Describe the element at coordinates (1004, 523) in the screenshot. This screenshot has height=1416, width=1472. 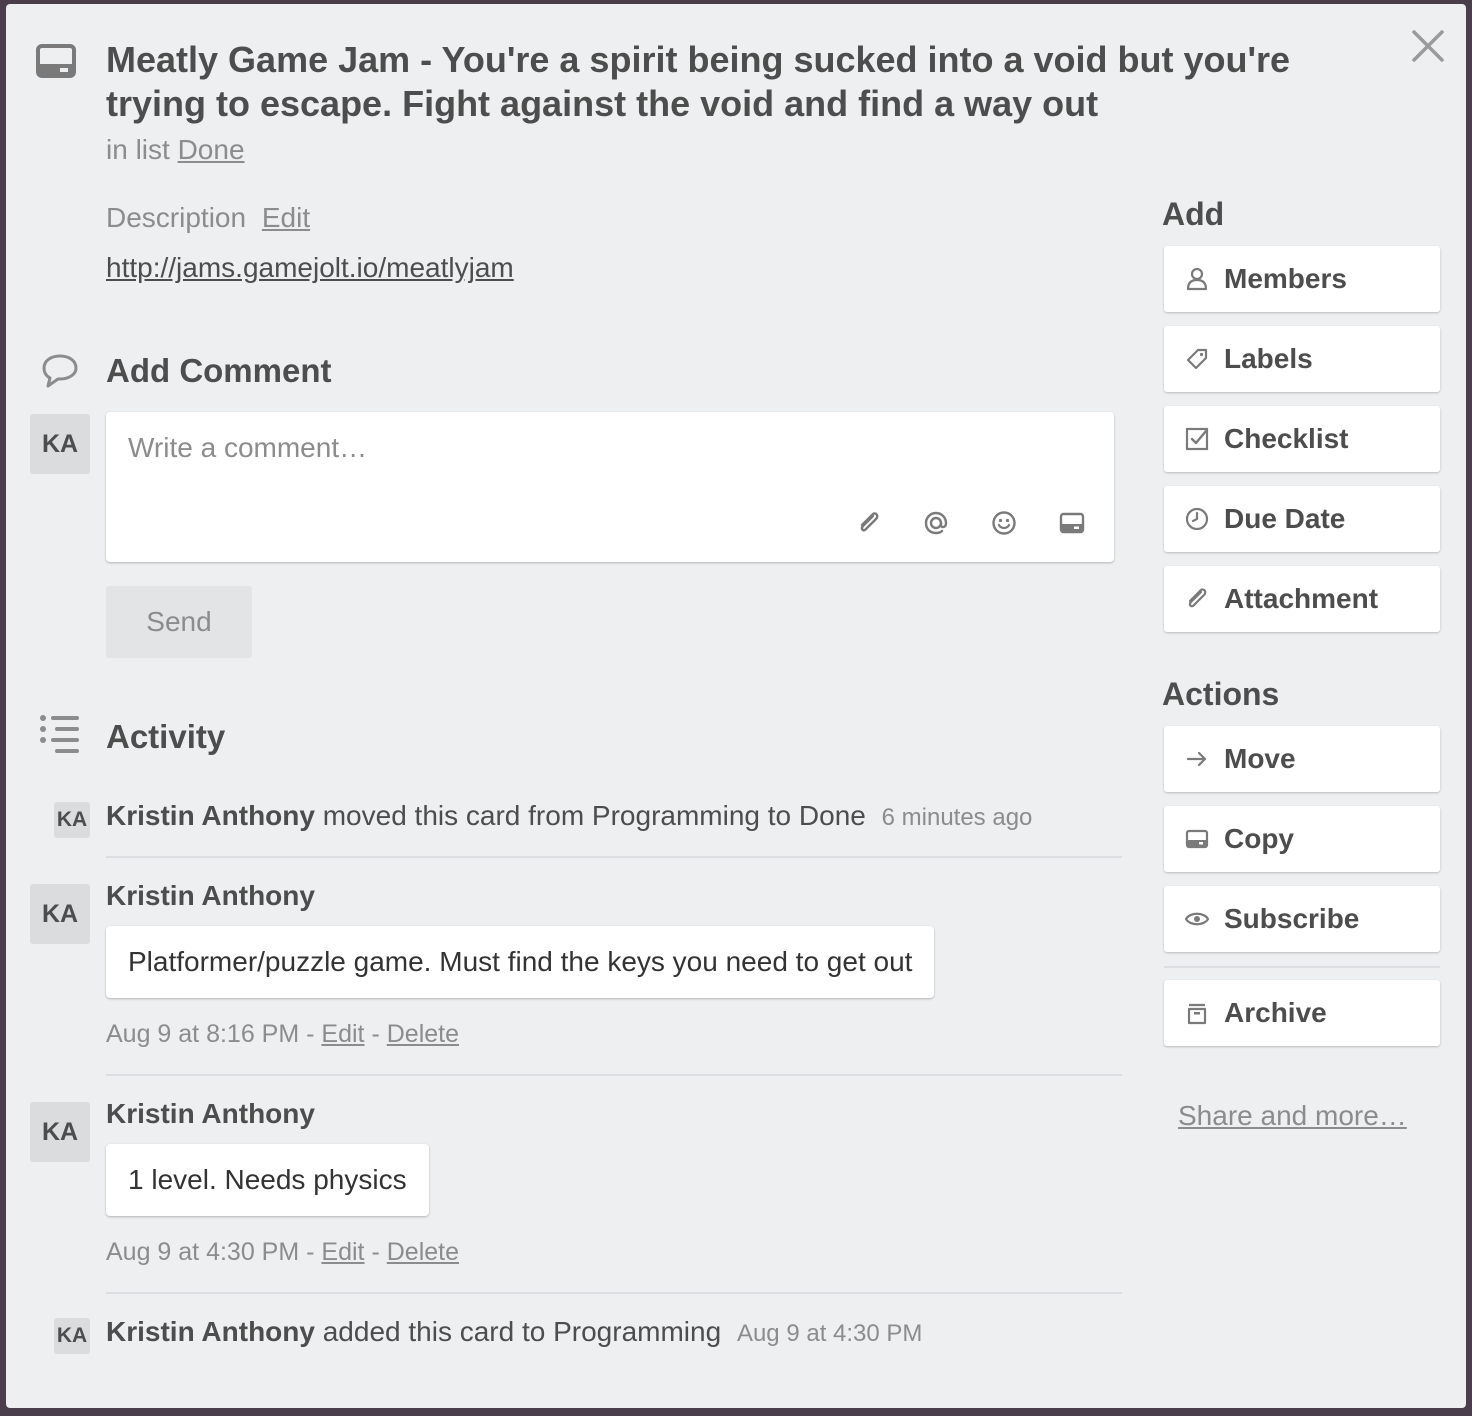
I see `emoji-icon` at that location.